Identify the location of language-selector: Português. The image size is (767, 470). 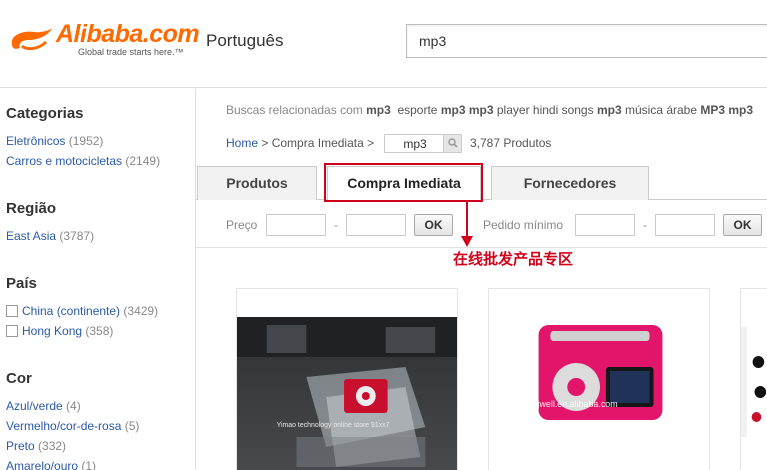
(245, 41).